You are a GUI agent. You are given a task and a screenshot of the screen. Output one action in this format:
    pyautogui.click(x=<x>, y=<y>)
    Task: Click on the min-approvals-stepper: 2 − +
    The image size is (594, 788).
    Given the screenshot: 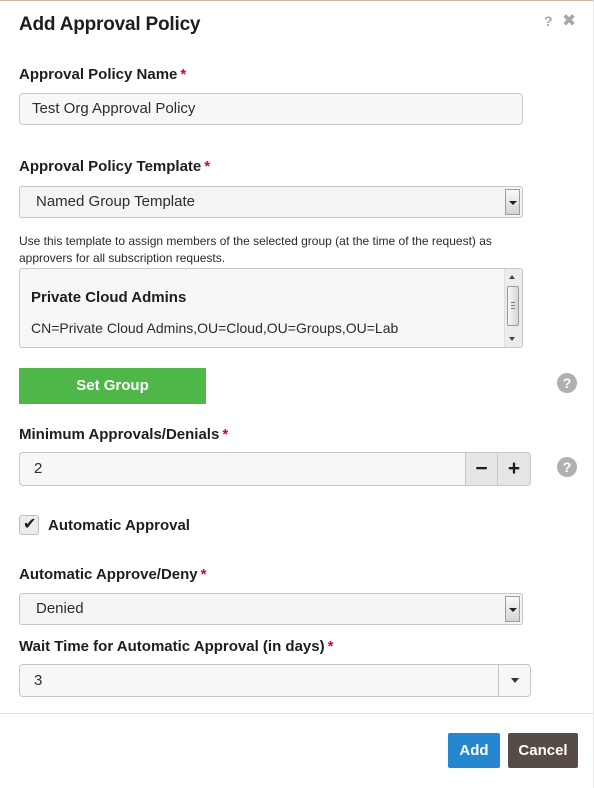 What is the action you would take?
    pyautogui.click(x=275, y=469)
    